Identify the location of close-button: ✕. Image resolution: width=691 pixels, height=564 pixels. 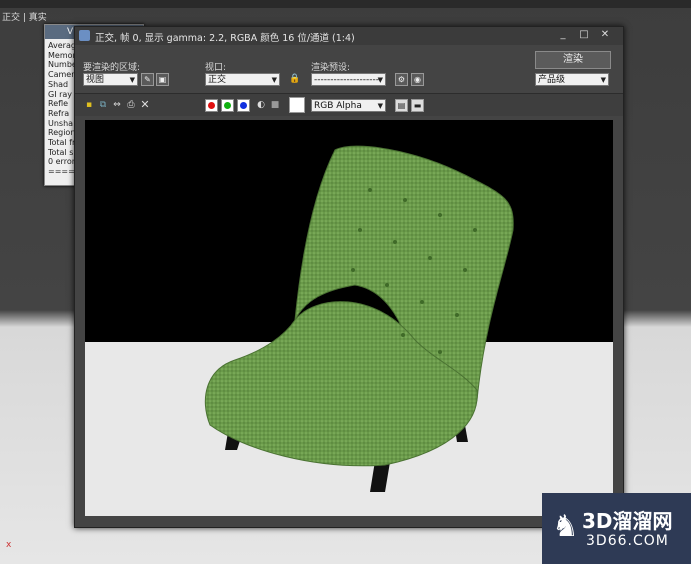
(605, 35).